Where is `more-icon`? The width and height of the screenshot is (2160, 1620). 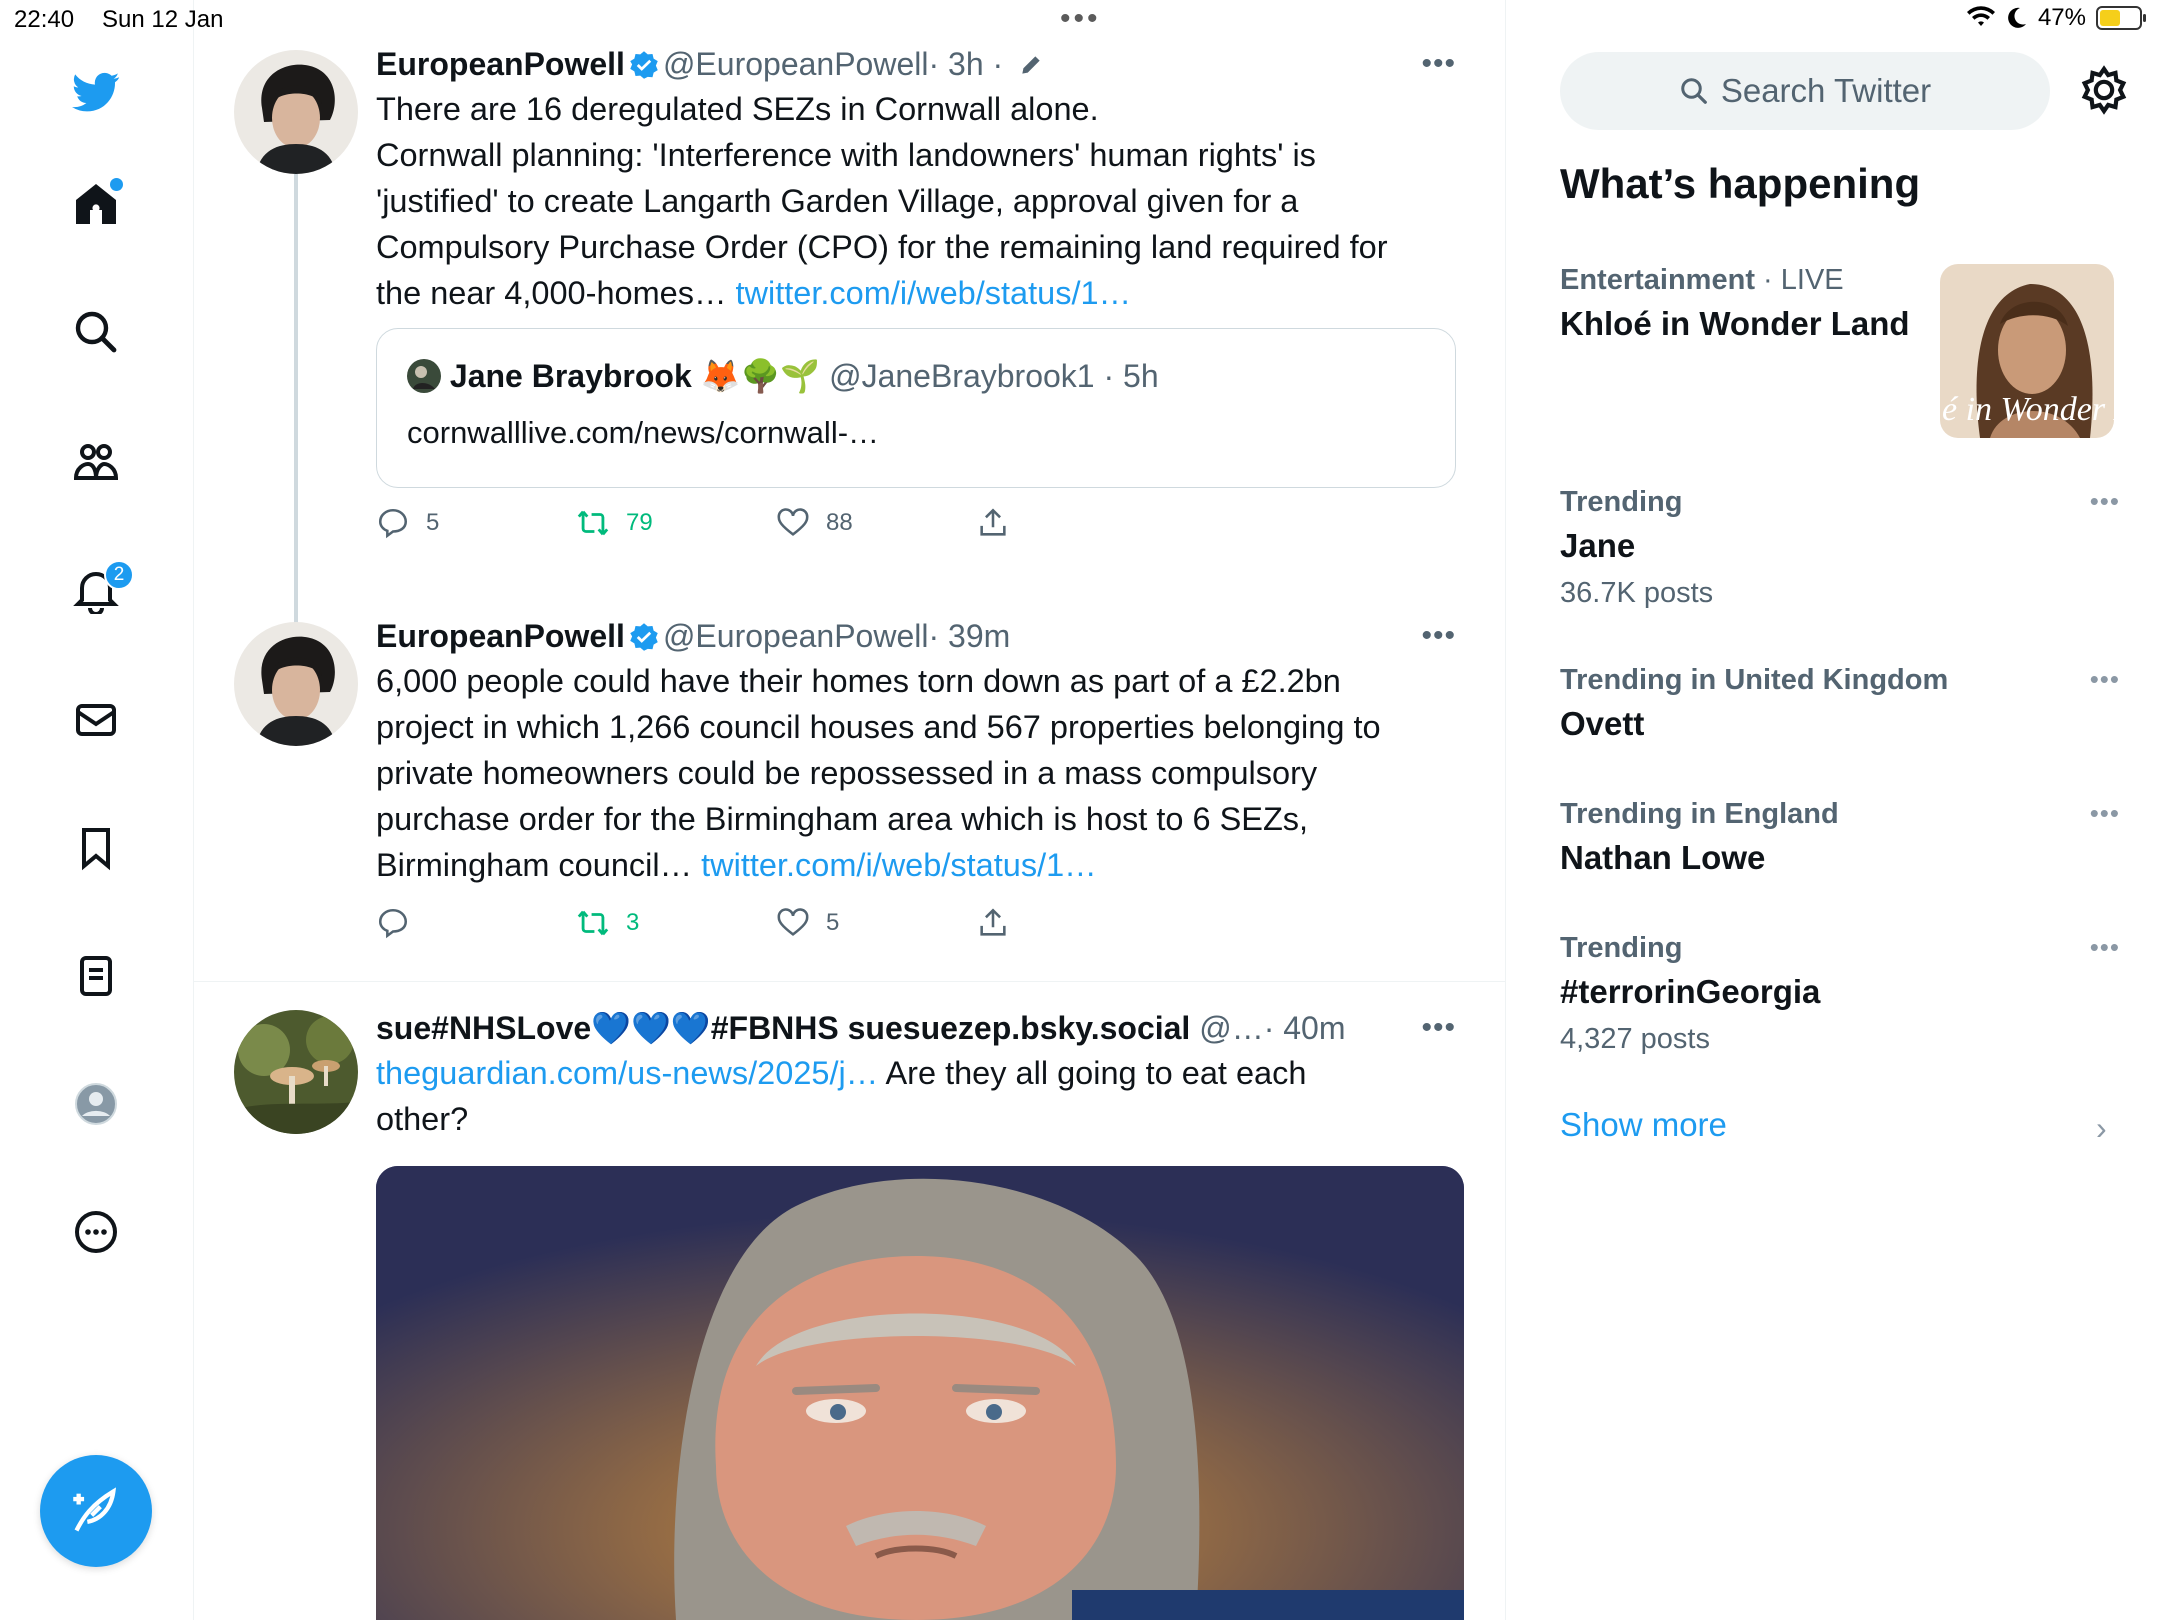 more-icon is located at coordinates (96, 1232).